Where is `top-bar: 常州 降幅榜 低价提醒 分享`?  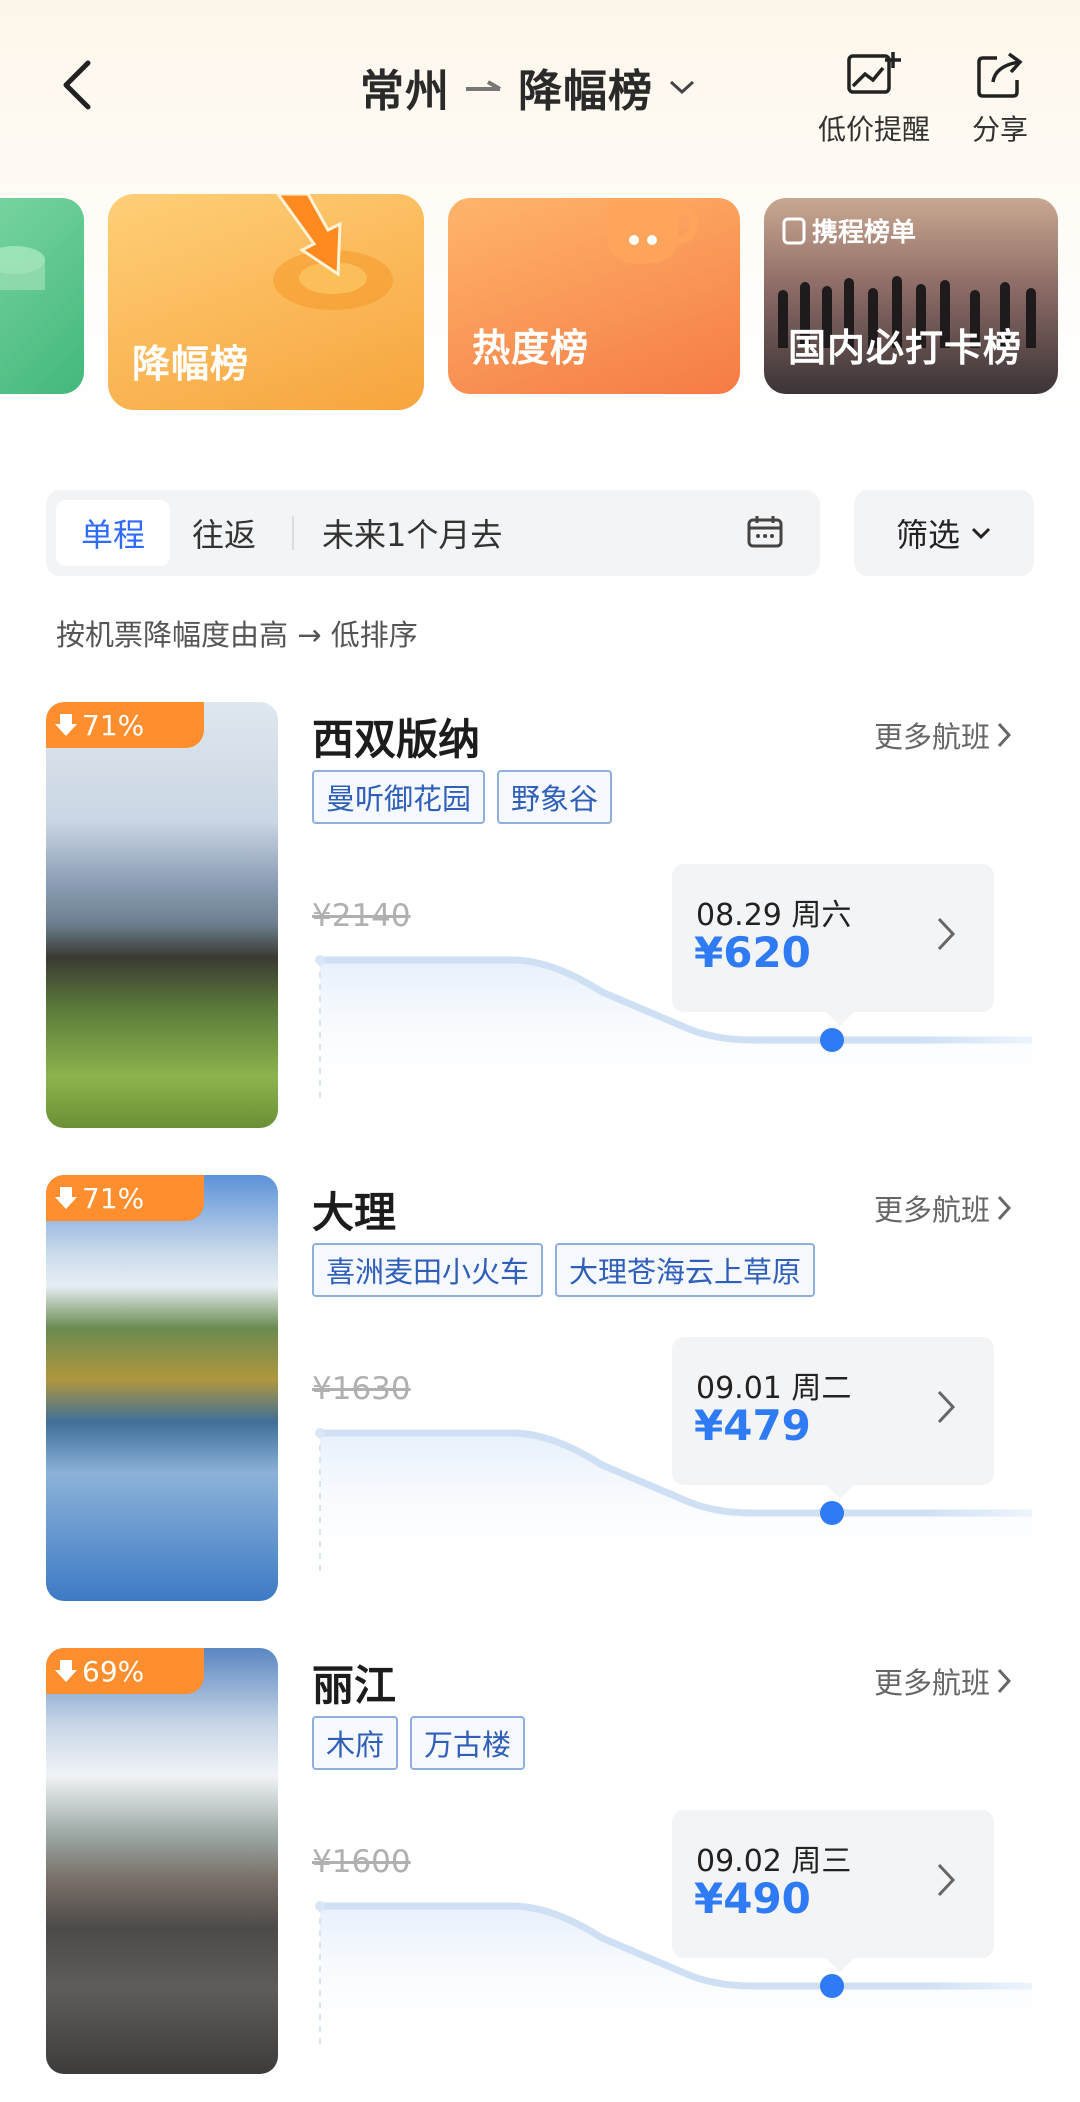
top-bar: 常州 降幅榜 低价提醒 分享 is located at coordinates (540, 80).